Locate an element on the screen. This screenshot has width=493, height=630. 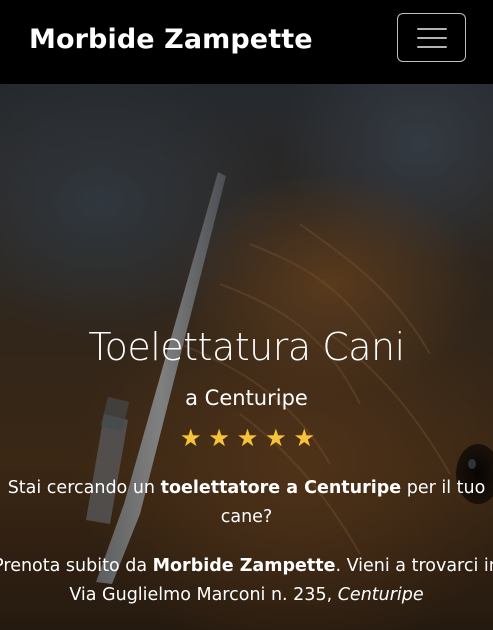
intro-prefix: Stai cercando un is located at coordinates (84, 488).